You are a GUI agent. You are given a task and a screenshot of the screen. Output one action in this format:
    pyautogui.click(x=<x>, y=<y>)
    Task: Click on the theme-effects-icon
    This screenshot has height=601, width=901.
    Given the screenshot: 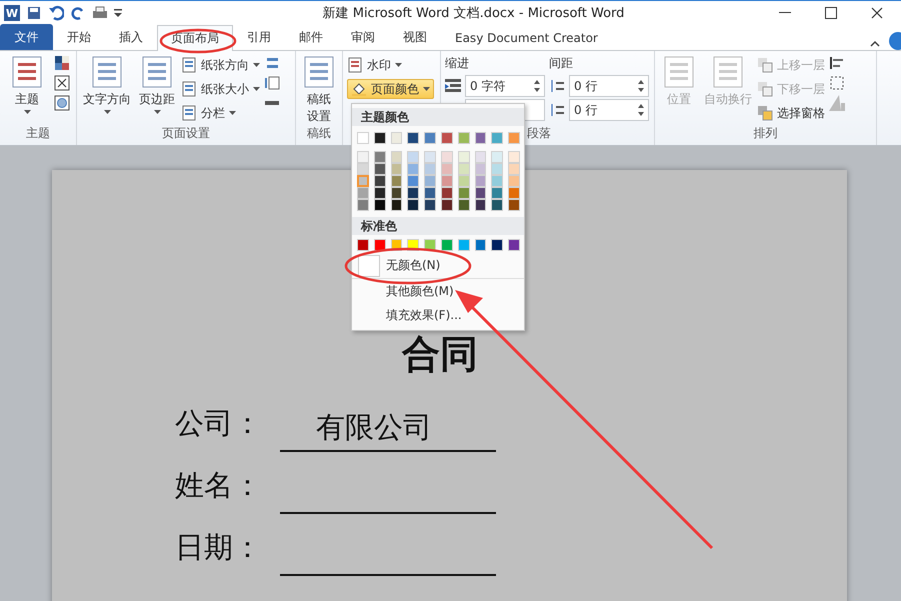 What is the action you would take?
    pyautogui.click(x=62, y=103)
    